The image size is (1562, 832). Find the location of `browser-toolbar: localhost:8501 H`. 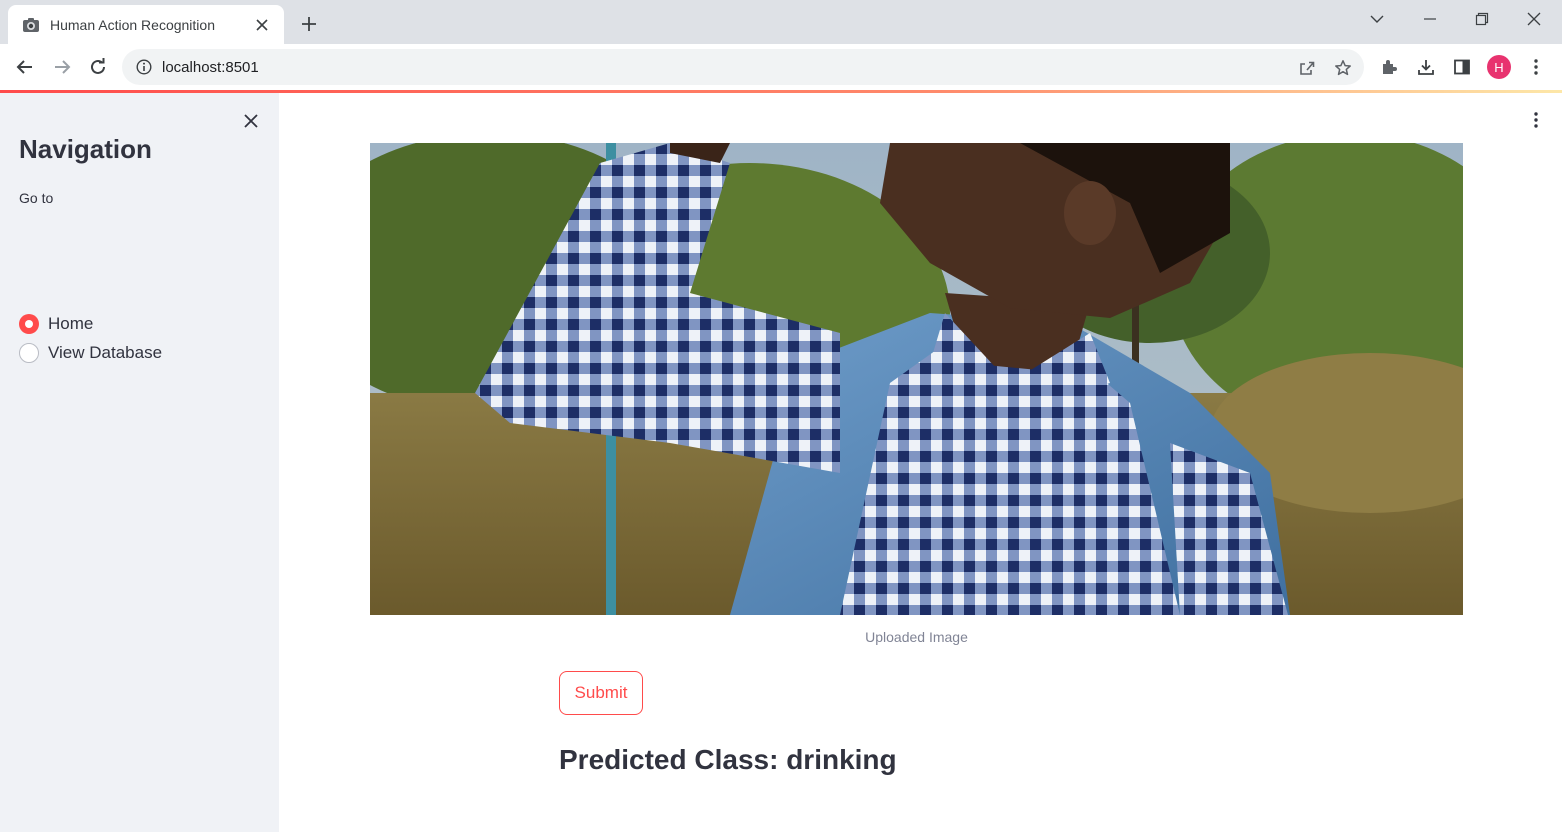

browser-toolbar: localhost:8501 H is located at coordinates (781, 67).